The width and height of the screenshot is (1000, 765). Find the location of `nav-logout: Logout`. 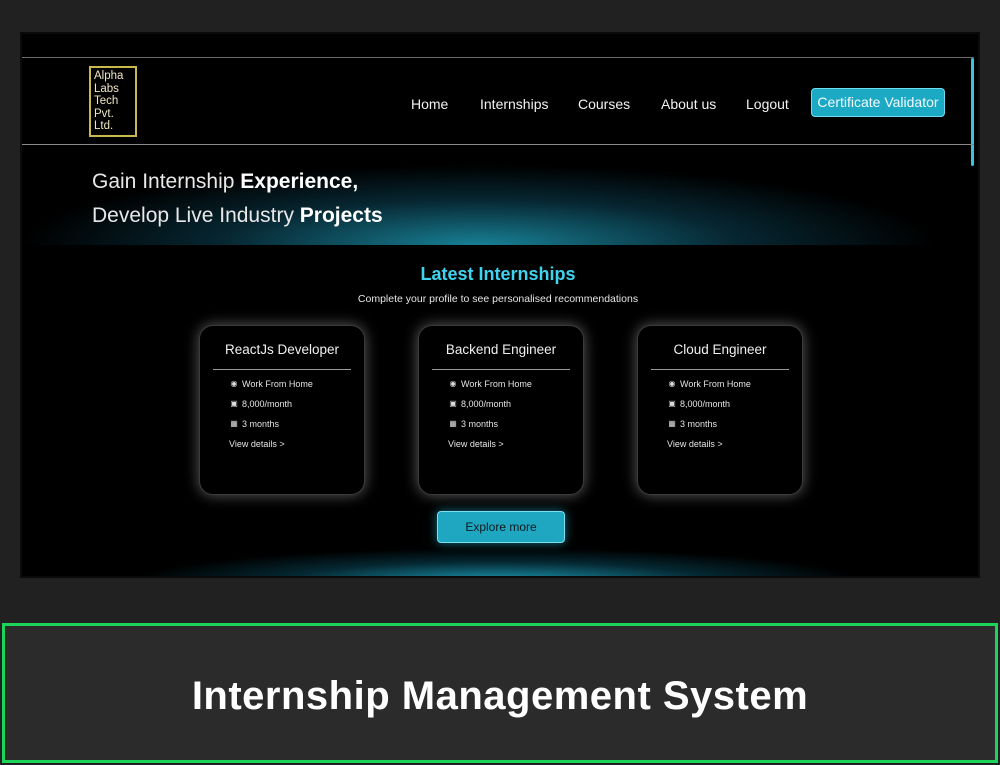

nav-logout: Logout is located at coordinates (767, 104).